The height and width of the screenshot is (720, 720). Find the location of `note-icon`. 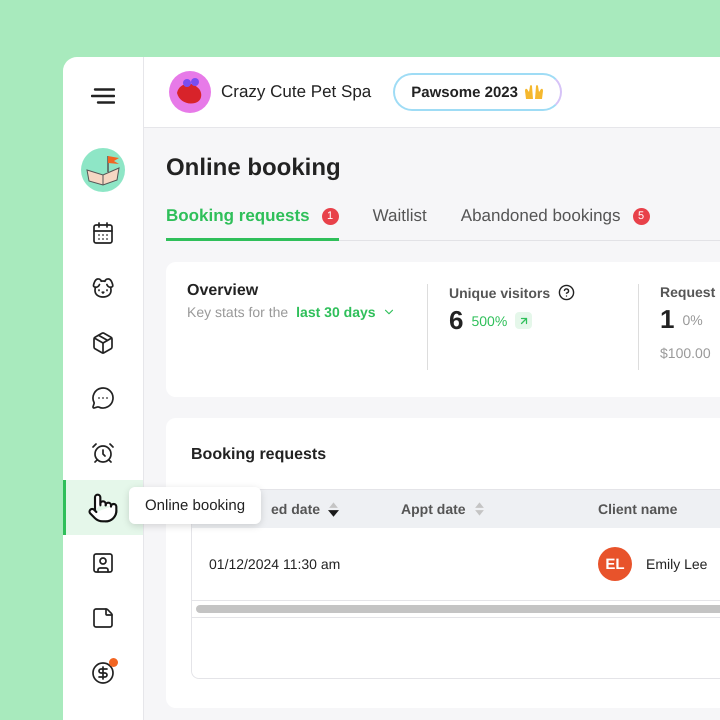

note-icon is located at coordinates (103, 618).